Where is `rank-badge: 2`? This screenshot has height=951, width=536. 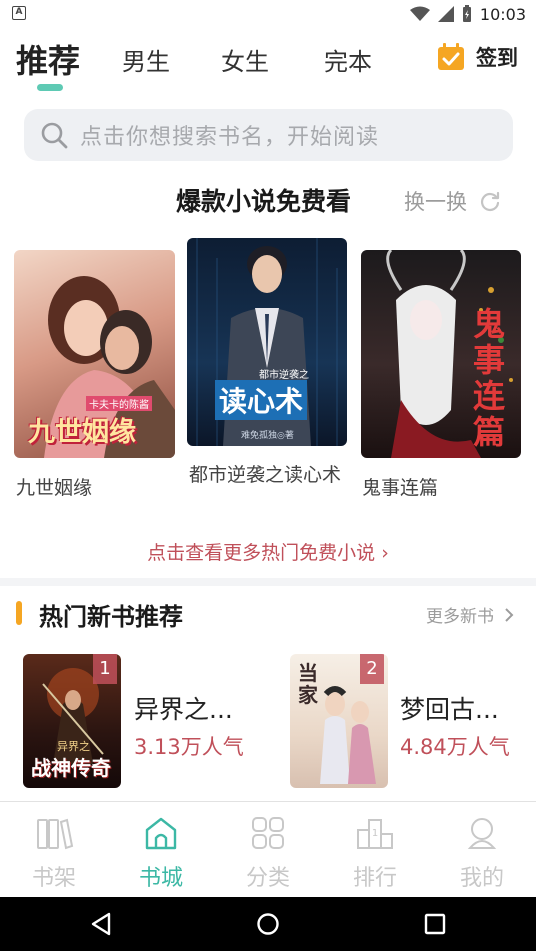
rank-badge: 2 is located at coordinates (372, 669).